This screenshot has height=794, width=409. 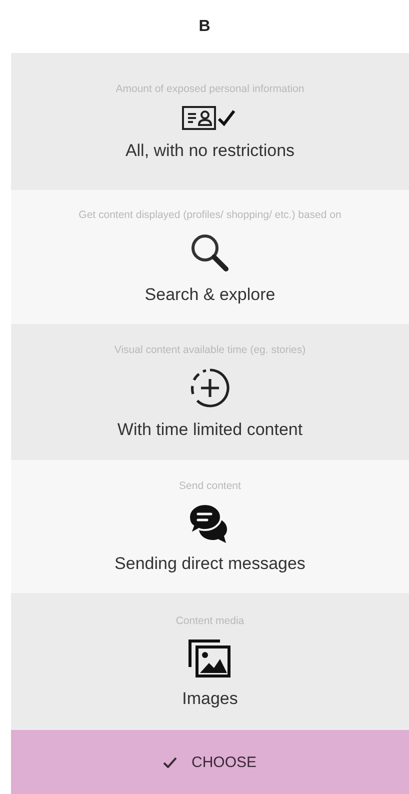 What do you see at coordinates (210, 388) in the screenshot?
I see `dashed-circle-plus-icon` at bounding box center [210, 388].